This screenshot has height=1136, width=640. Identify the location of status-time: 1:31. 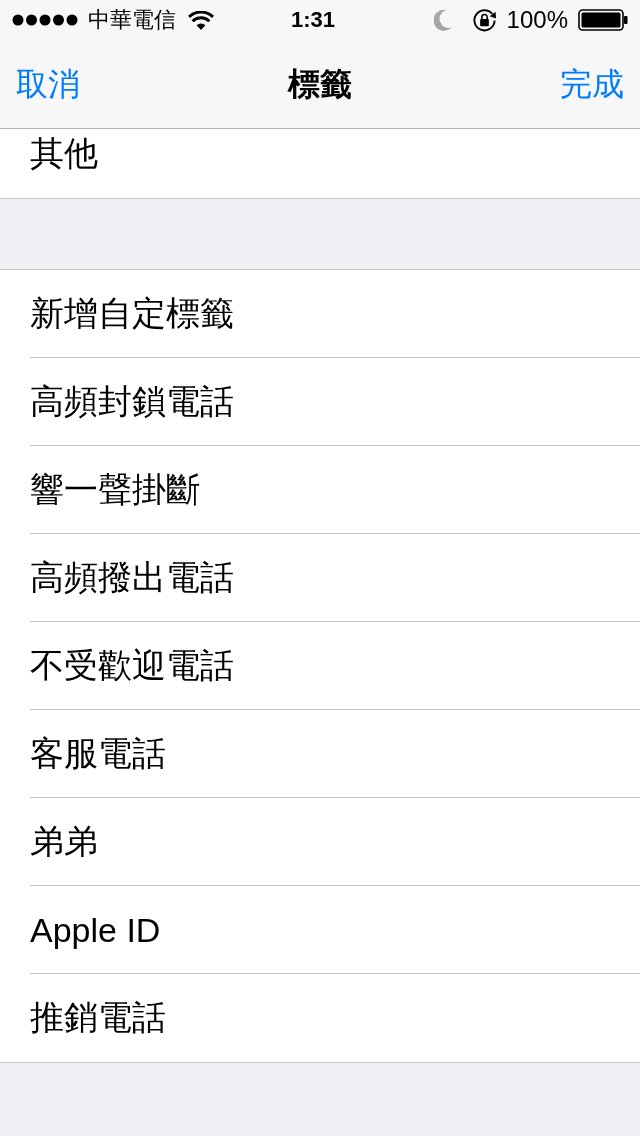
(312, 20).